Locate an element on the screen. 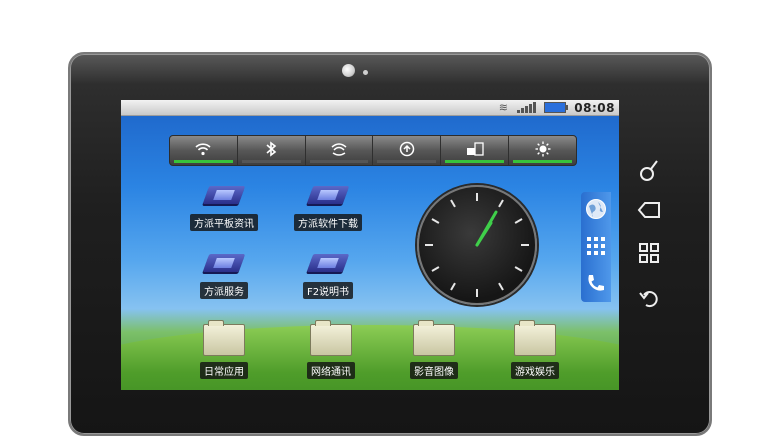 The width and height of the screenshot is (772, 436). gps-icon is located at coordinates (339, 151).